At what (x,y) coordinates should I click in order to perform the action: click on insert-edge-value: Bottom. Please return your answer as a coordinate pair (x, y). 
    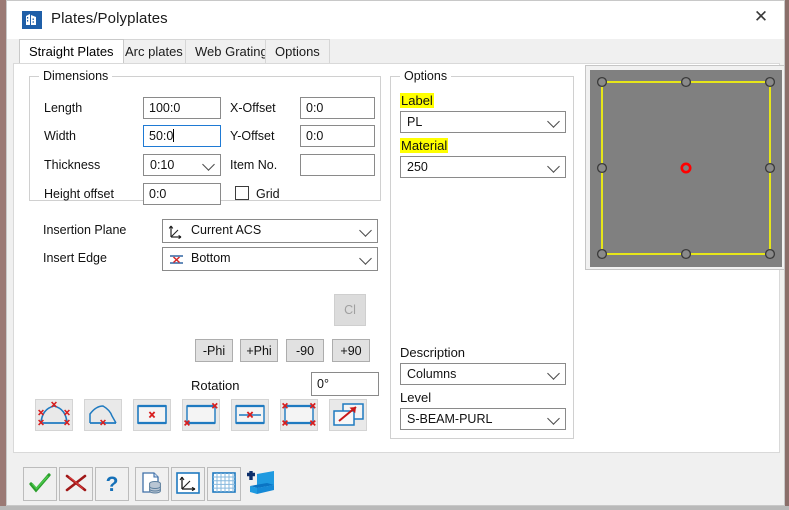
    Looking at the image, I should click on (211, 258).